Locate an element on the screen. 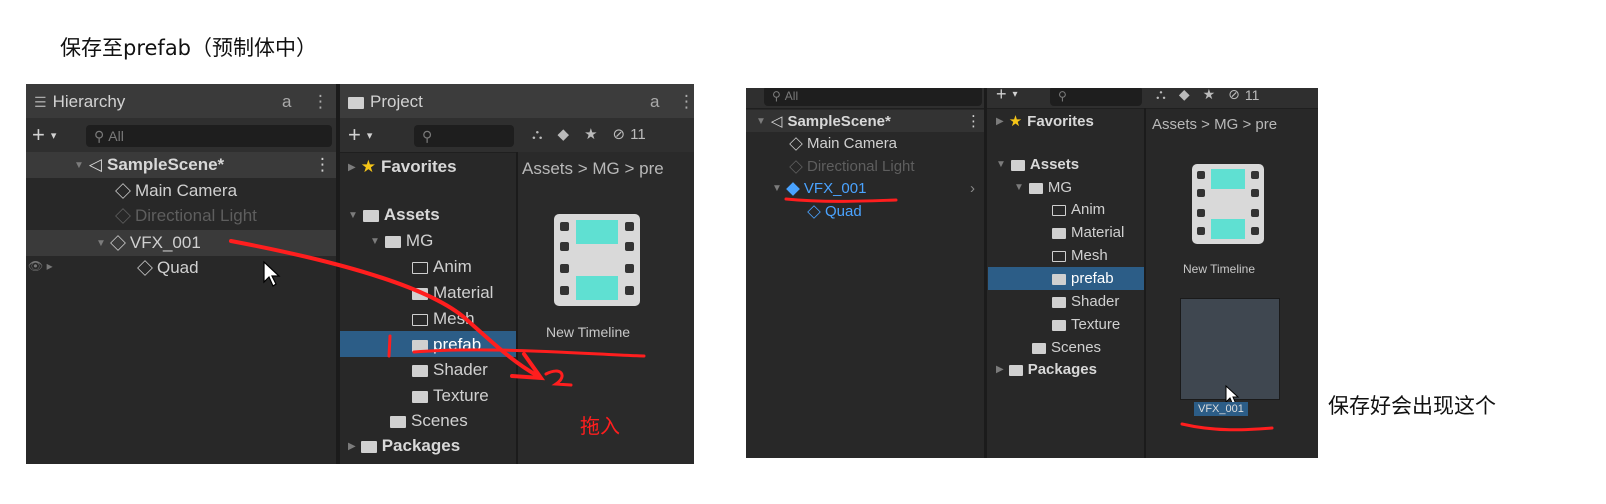  annotation-step-1: 1 is located at coordinates (386, 344).